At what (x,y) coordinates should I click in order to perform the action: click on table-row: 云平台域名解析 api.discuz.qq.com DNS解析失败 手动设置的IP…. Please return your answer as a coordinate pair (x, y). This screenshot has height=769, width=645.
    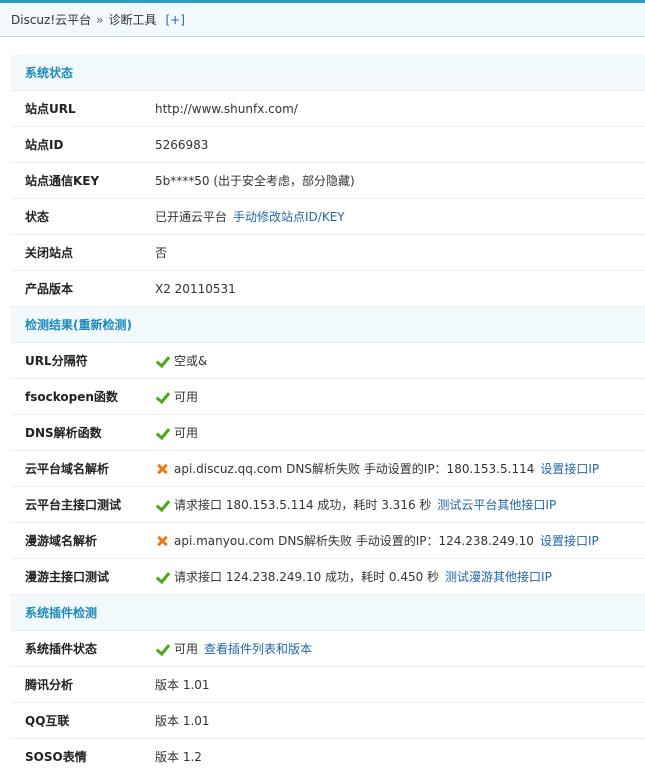
    Looking at the image, I should click on (328, 469).